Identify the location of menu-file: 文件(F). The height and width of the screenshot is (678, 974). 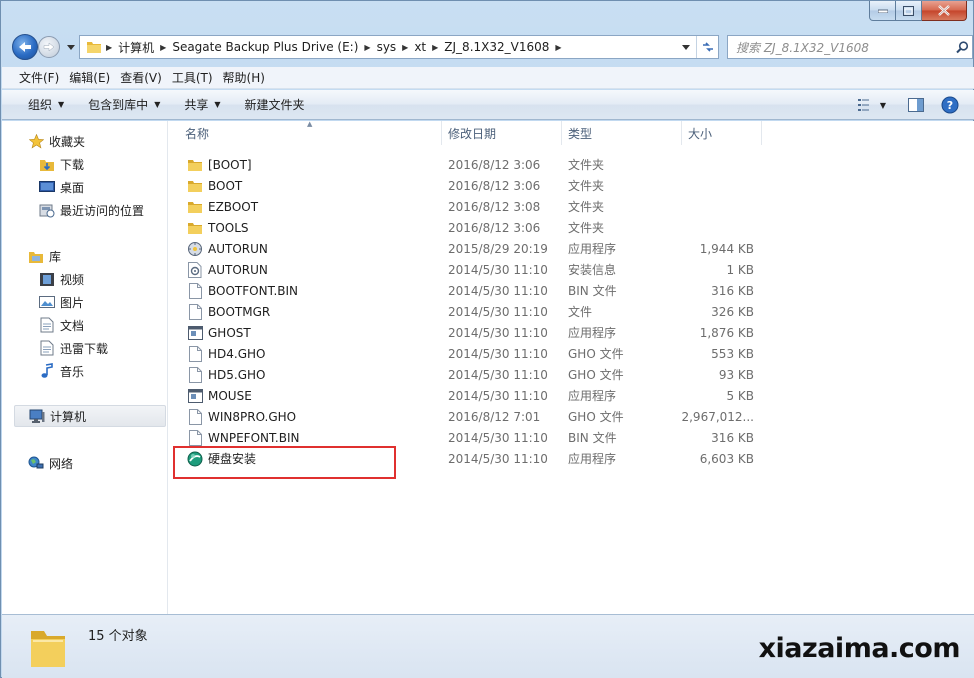
(39, 77).